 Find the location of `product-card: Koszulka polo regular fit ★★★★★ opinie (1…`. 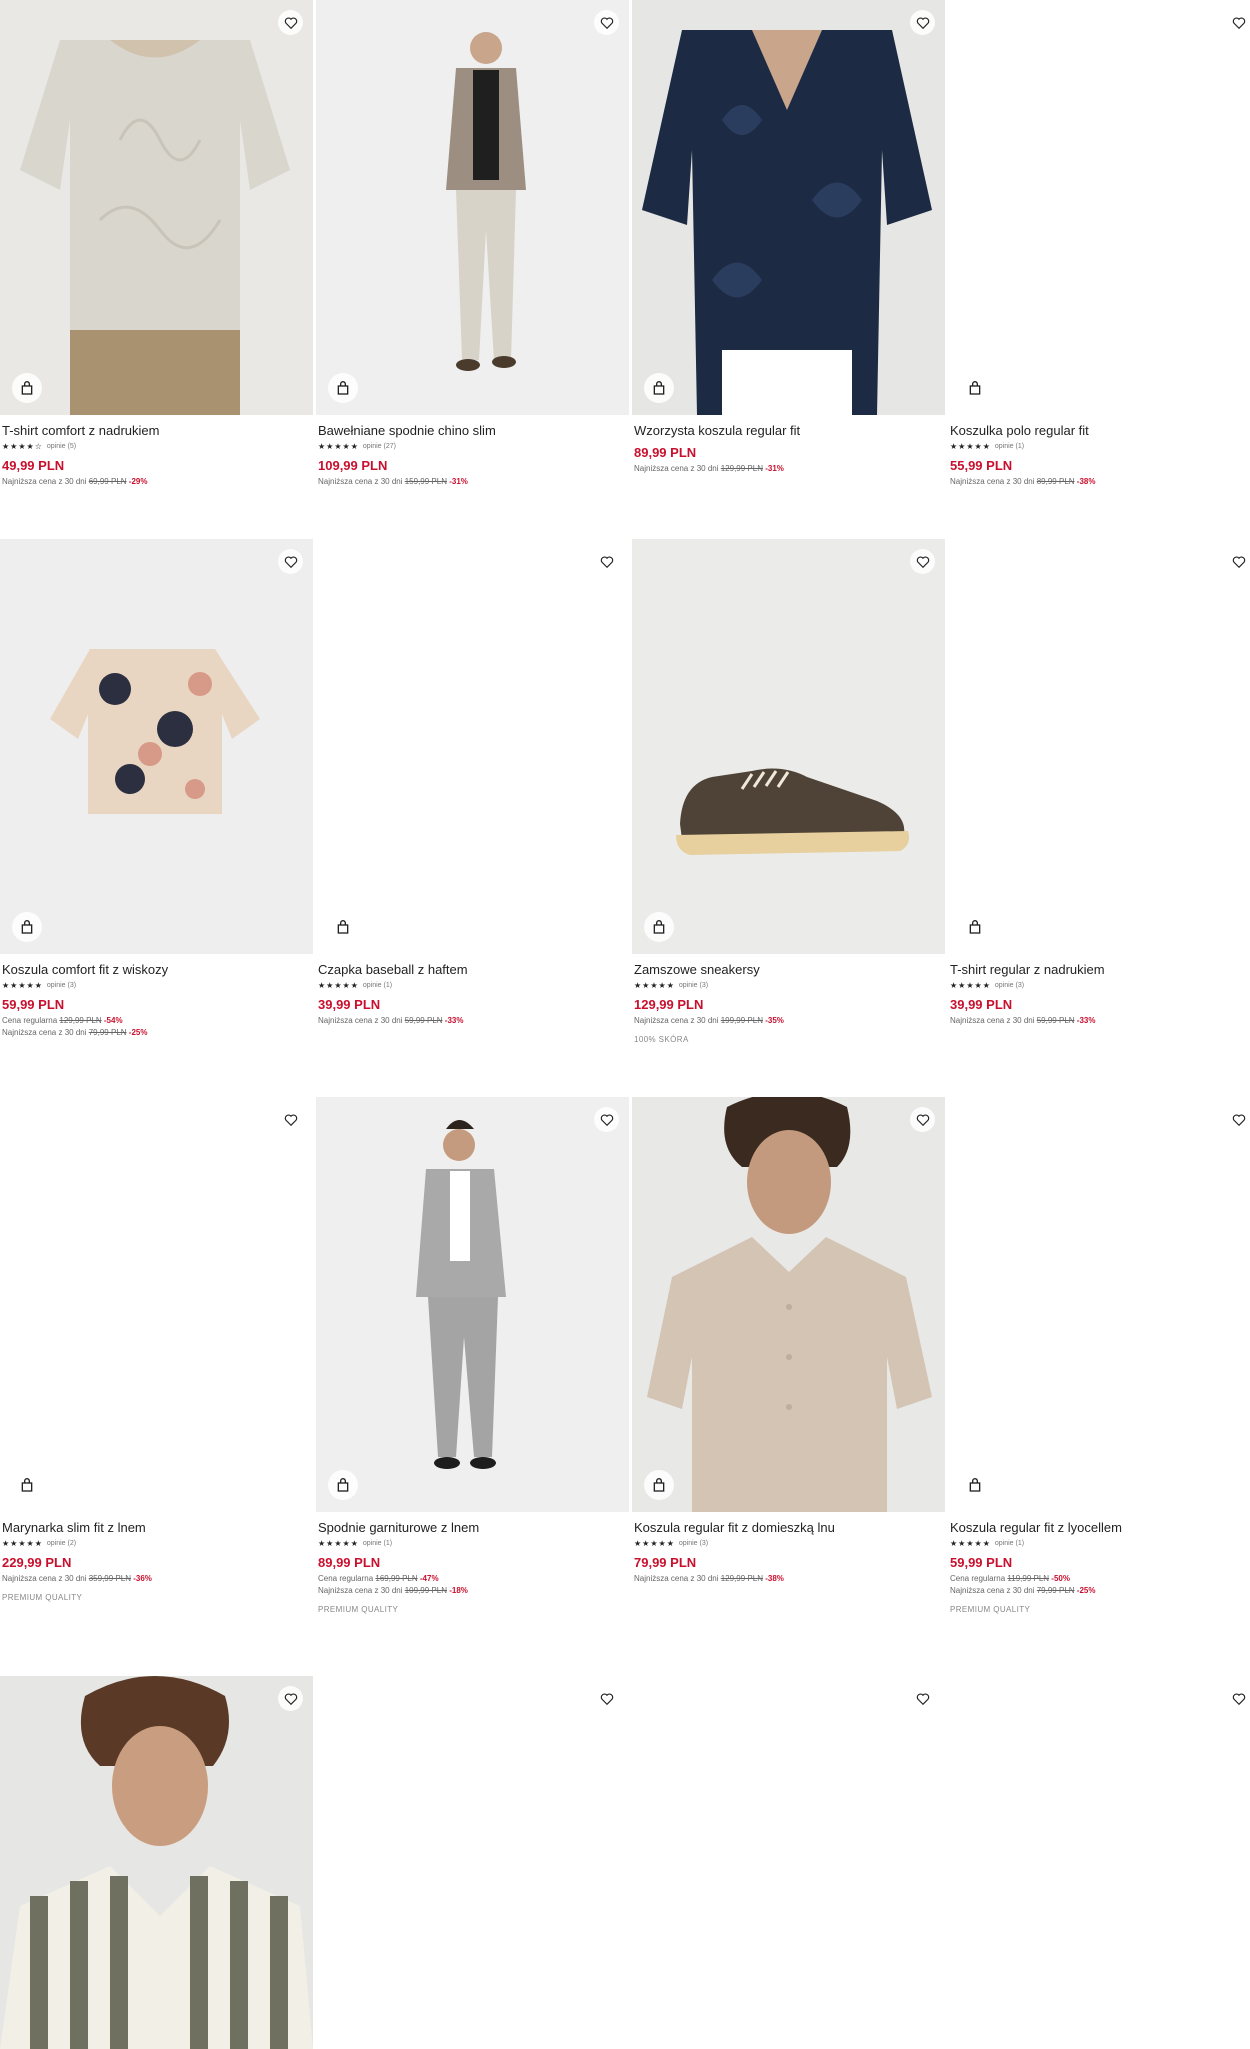

product-card: Koszulka polo regular fit ★★★★★ opinie (1… is located at coordinates (1099, 243).